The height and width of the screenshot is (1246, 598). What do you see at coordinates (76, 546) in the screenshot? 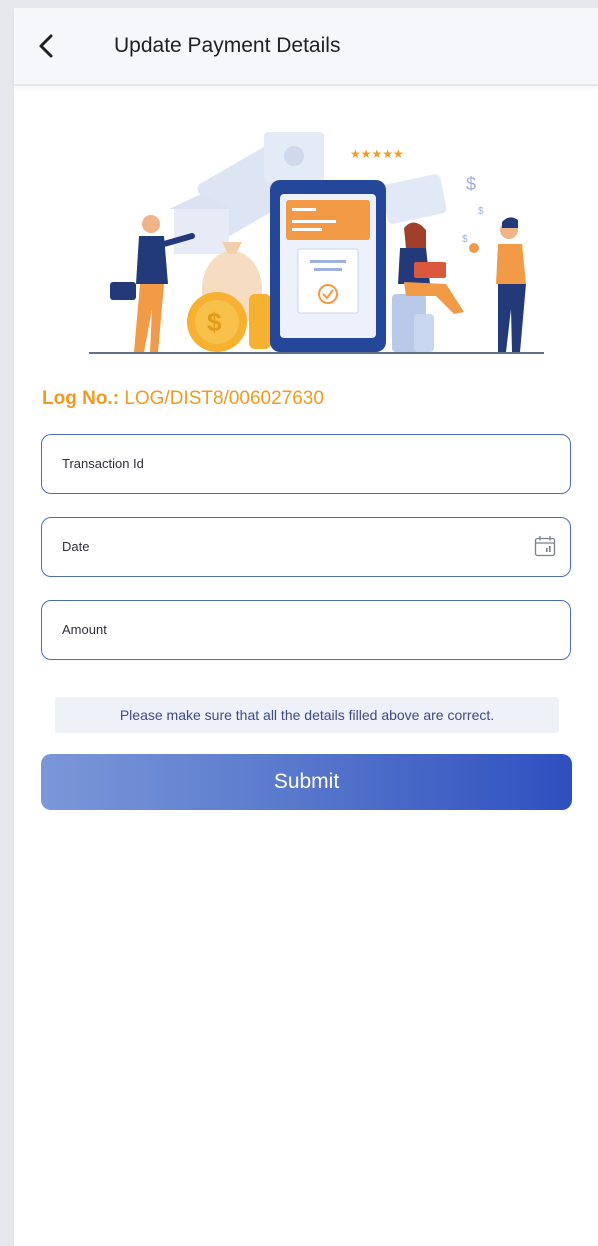
I see `date-placeholder: Date` at bounding box center [76, 546].